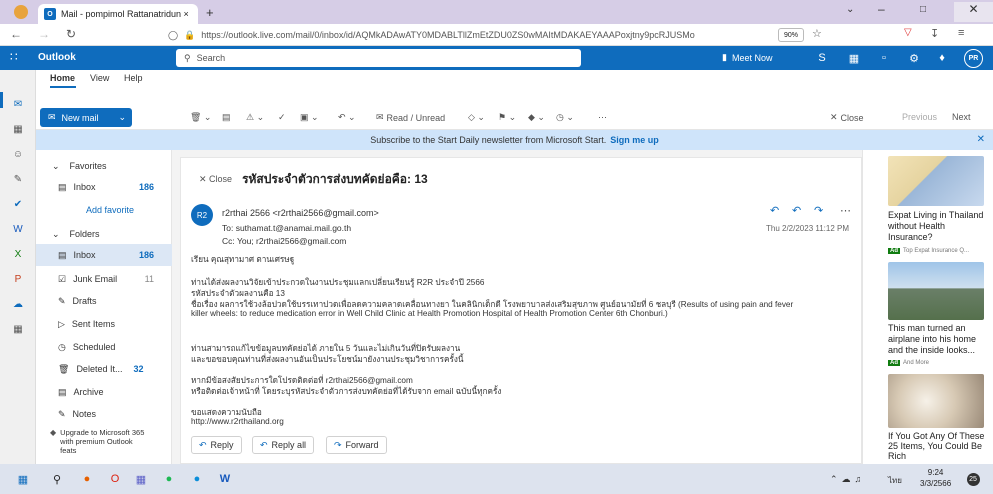 Image resolution: width=993 pixels, height=494 pixels. Describe the element at coordinates (18, 129) in the screenshot. I see `calendar-rail-icon: ▦` at that location.